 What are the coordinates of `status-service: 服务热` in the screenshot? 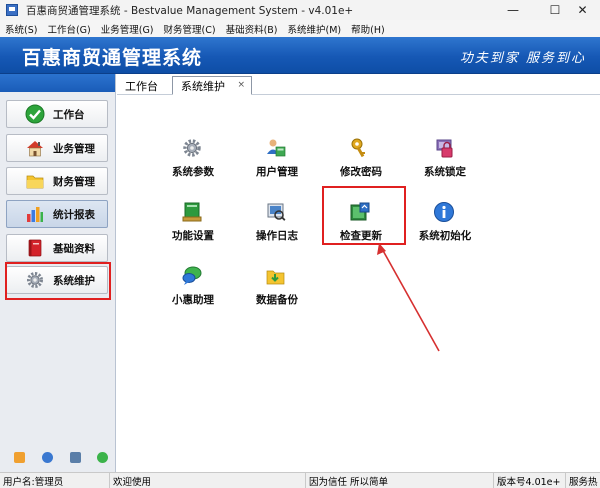 It's located at (583, 482).